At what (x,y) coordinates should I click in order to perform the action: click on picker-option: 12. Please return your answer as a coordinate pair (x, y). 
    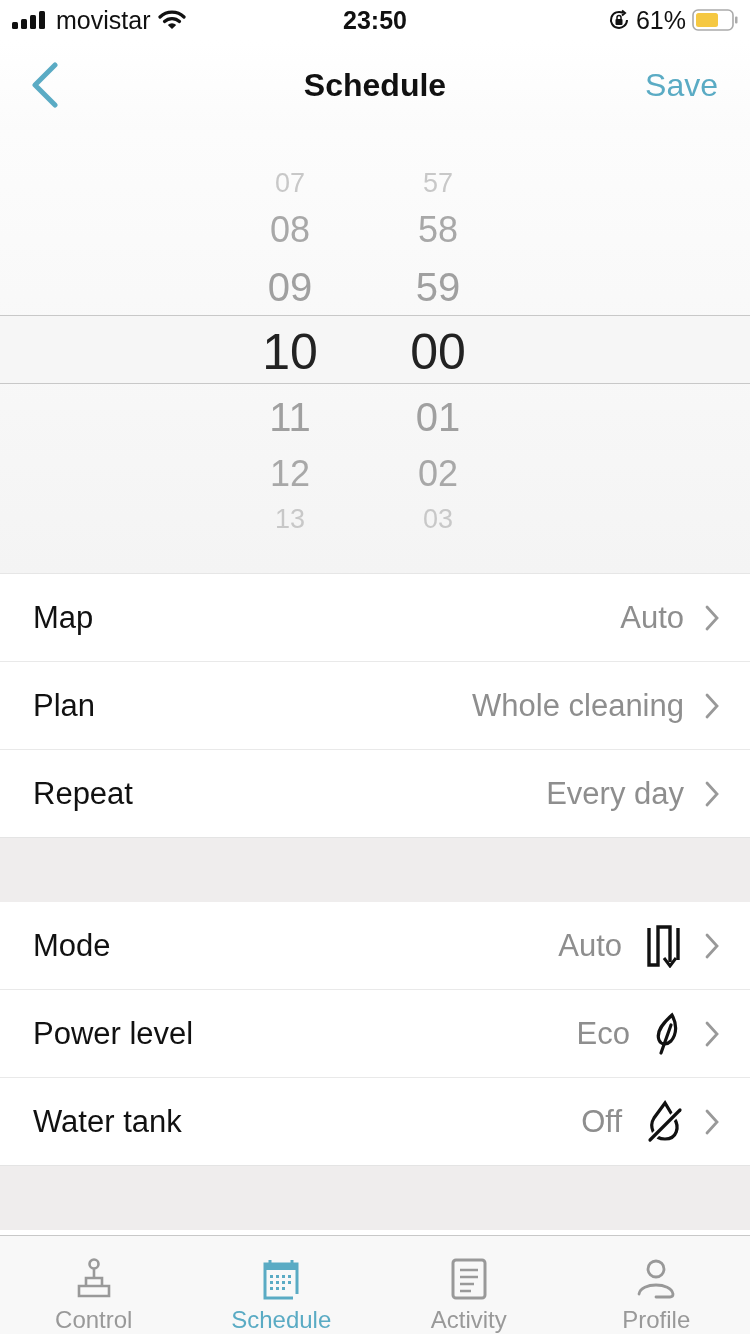
    Looking at the image, I should click on (289, 473).